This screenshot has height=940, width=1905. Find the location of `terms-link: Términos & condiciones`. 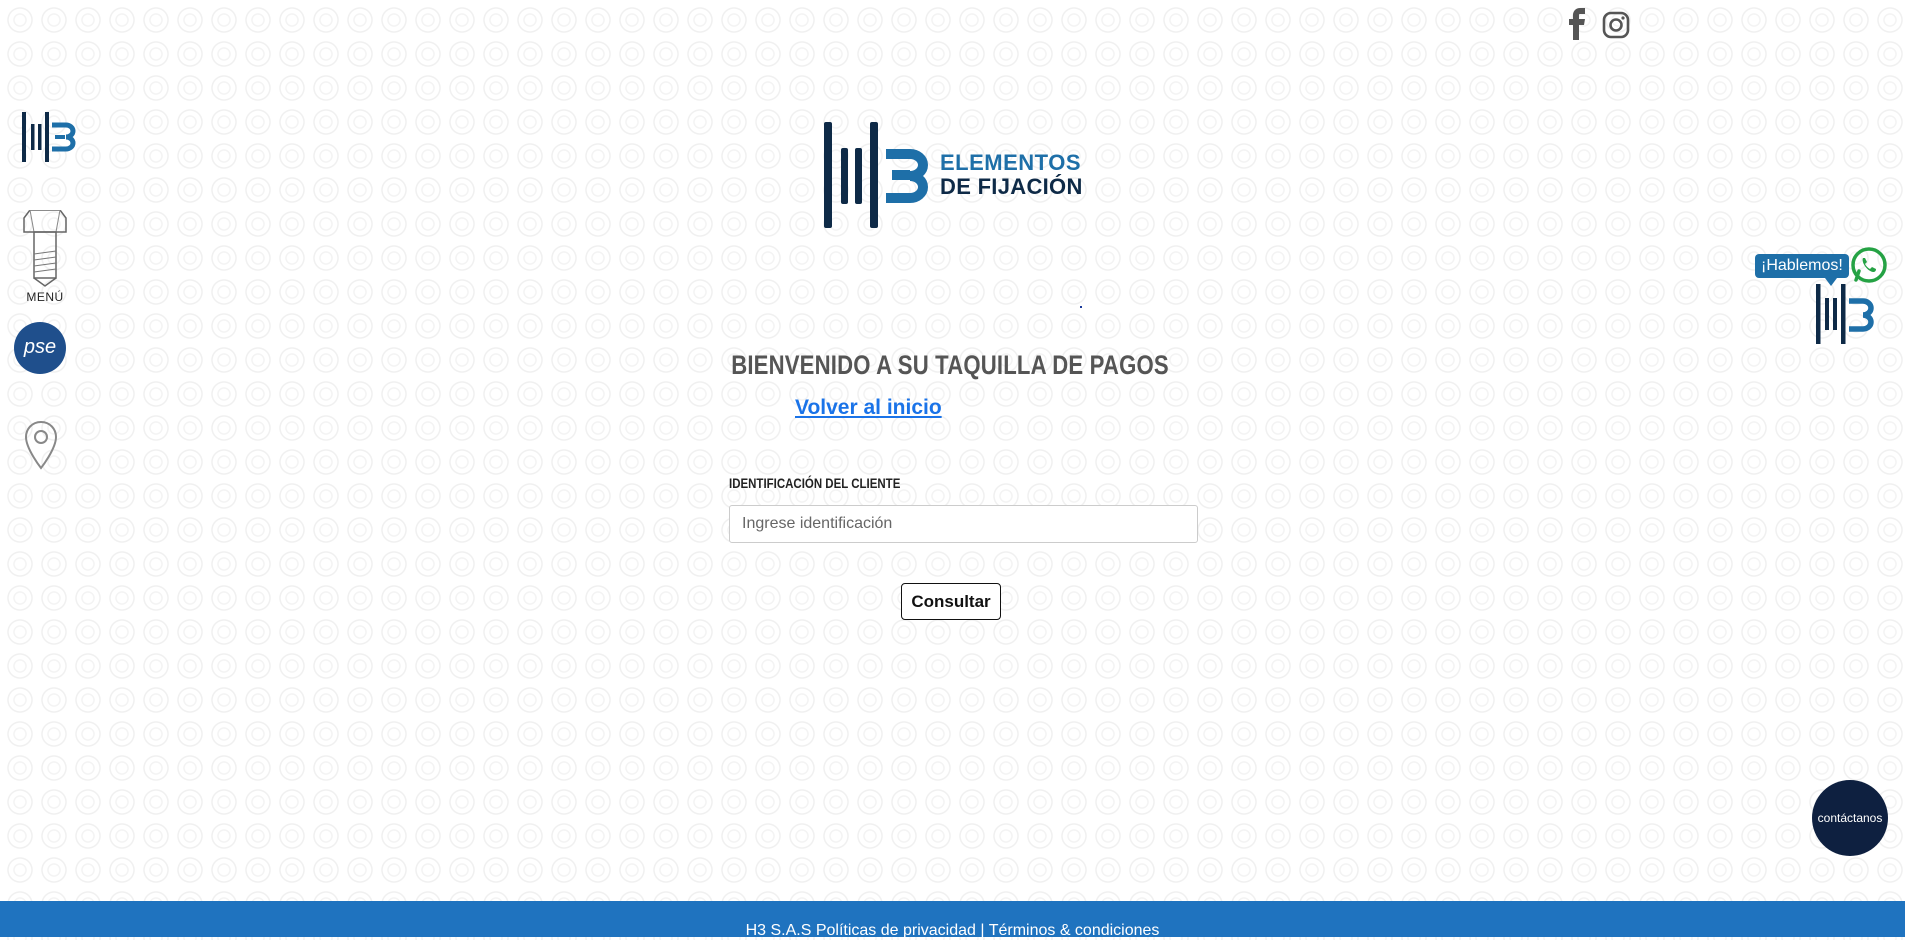

terms-link: Términos & condiciones is located at coordinates (1074, 930).